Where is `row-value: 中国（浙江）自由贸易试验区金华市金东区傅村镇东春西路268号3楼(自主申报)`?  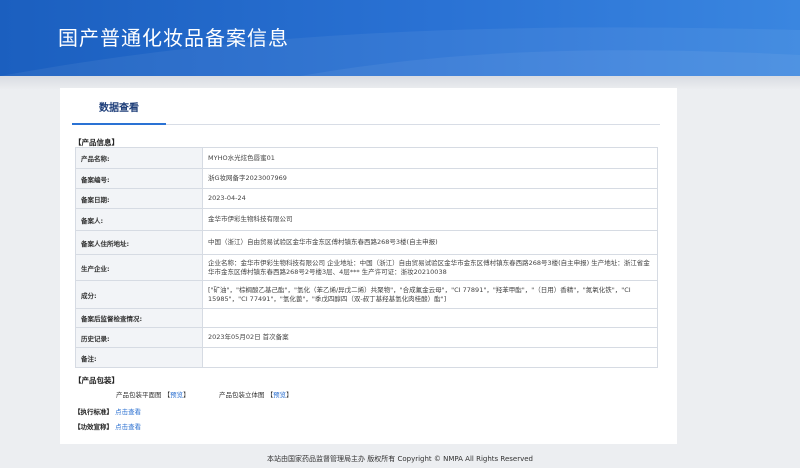
row-value: 中国（浙江）自由贸易试验区金华市金东区傅村镇东春西路268号3楼(自主申报) is located at coordinates (430, 242).